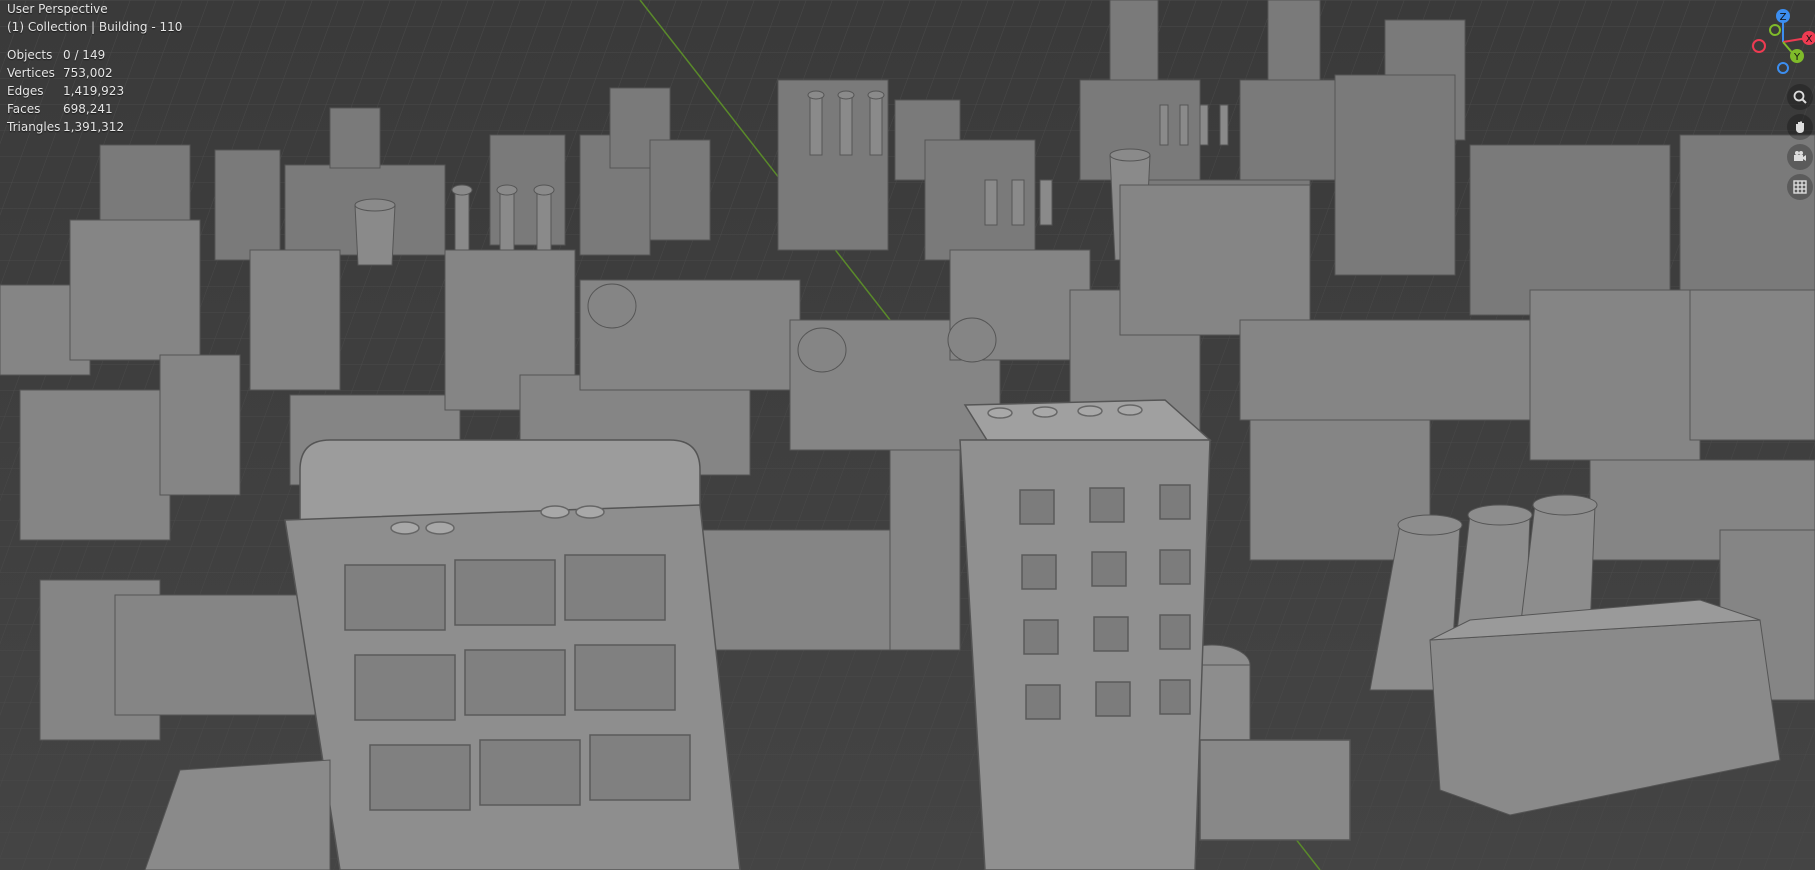 This screenshot has height=870, width=1815. Describe the element at coordinates (30, 55) in the screenshot. I see `stat-label: Objects` at that location.